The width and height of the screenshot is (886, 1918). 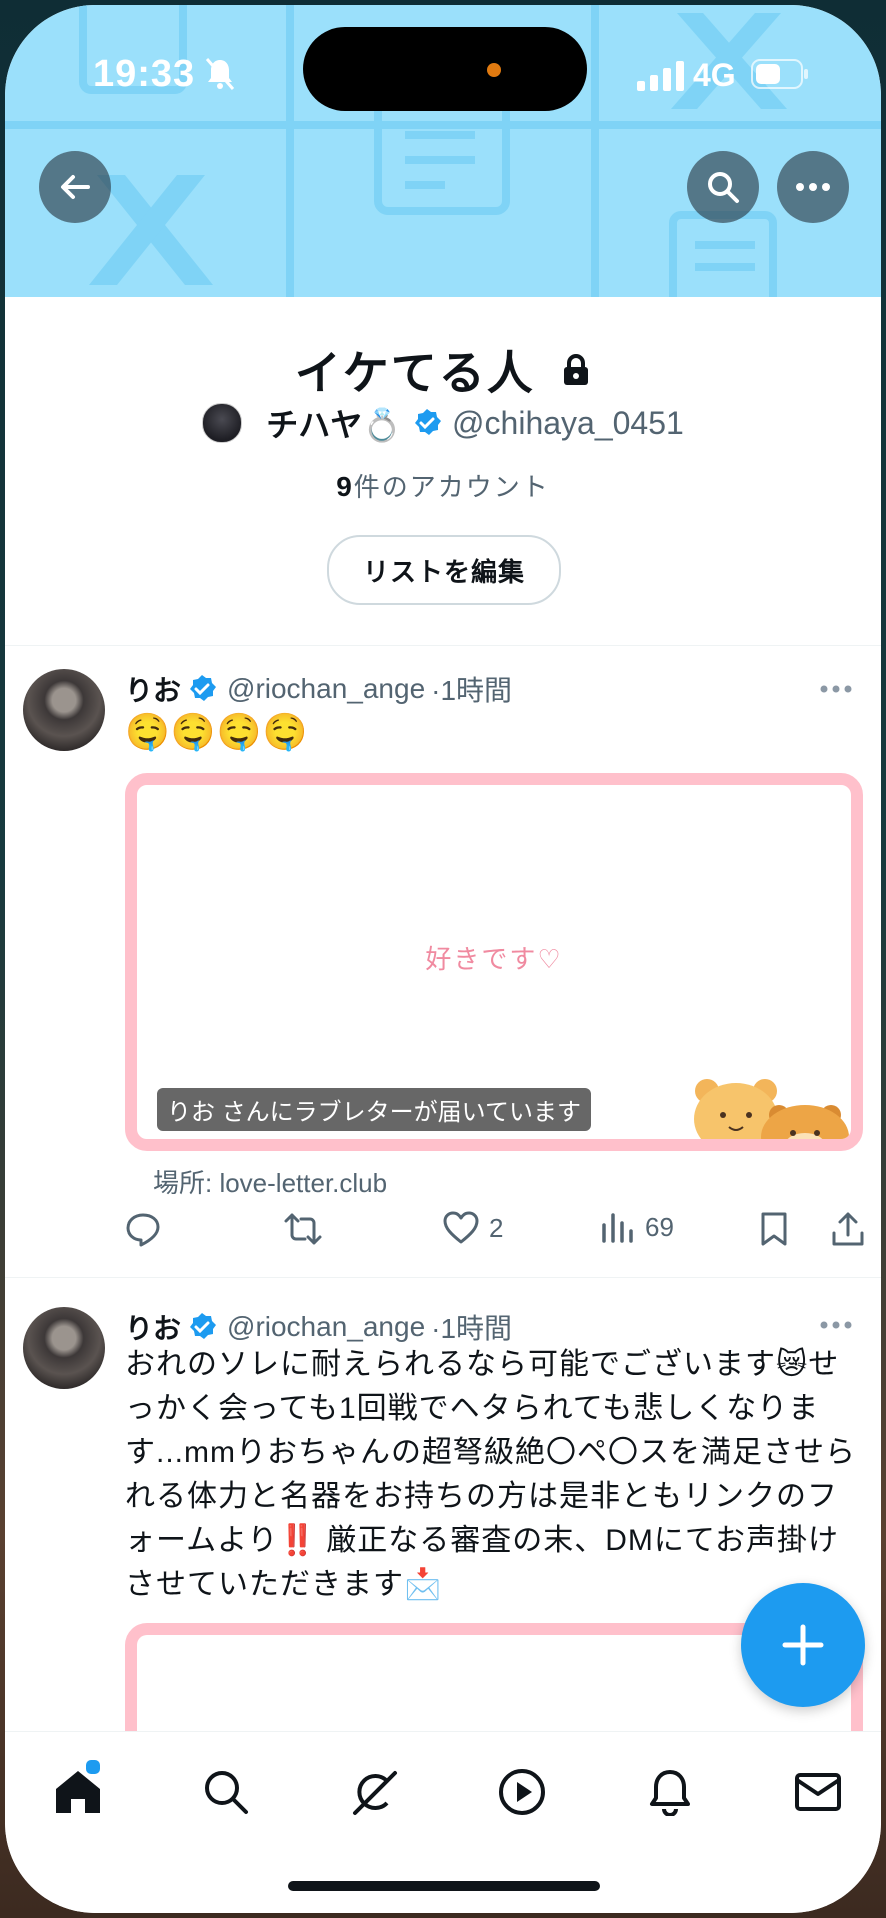 I want to click on like-count: 2, so click(x=496, y=1227).